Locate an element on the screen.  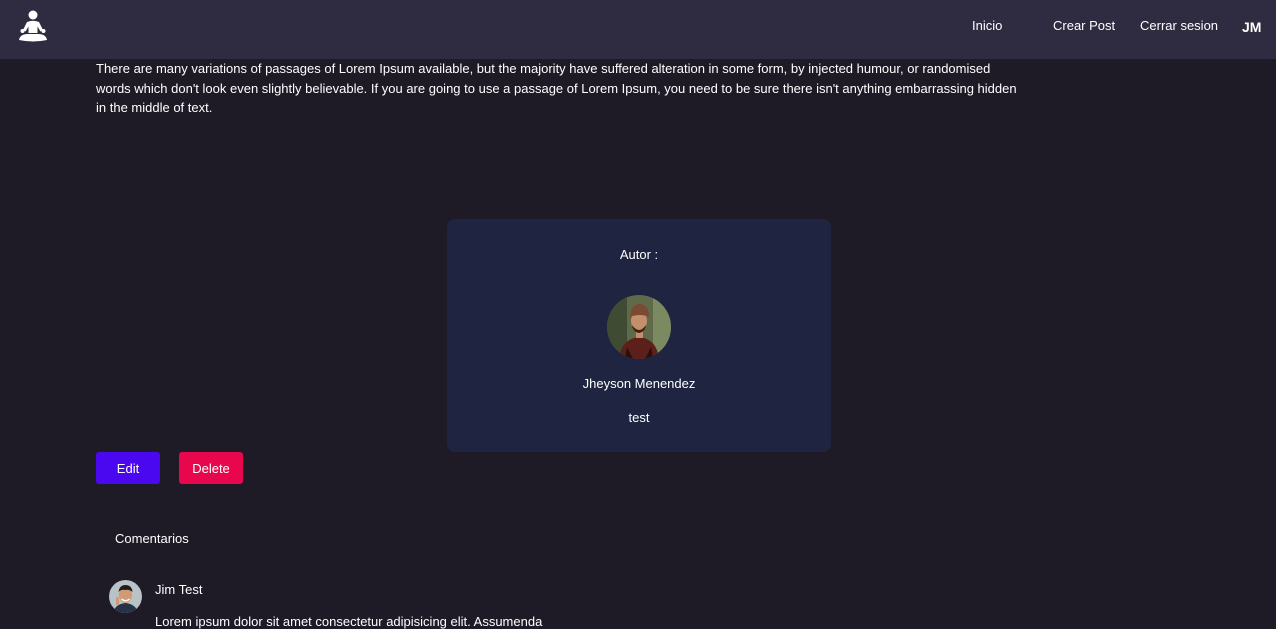
meditation-person-icon is located at coordinates (33, 27).